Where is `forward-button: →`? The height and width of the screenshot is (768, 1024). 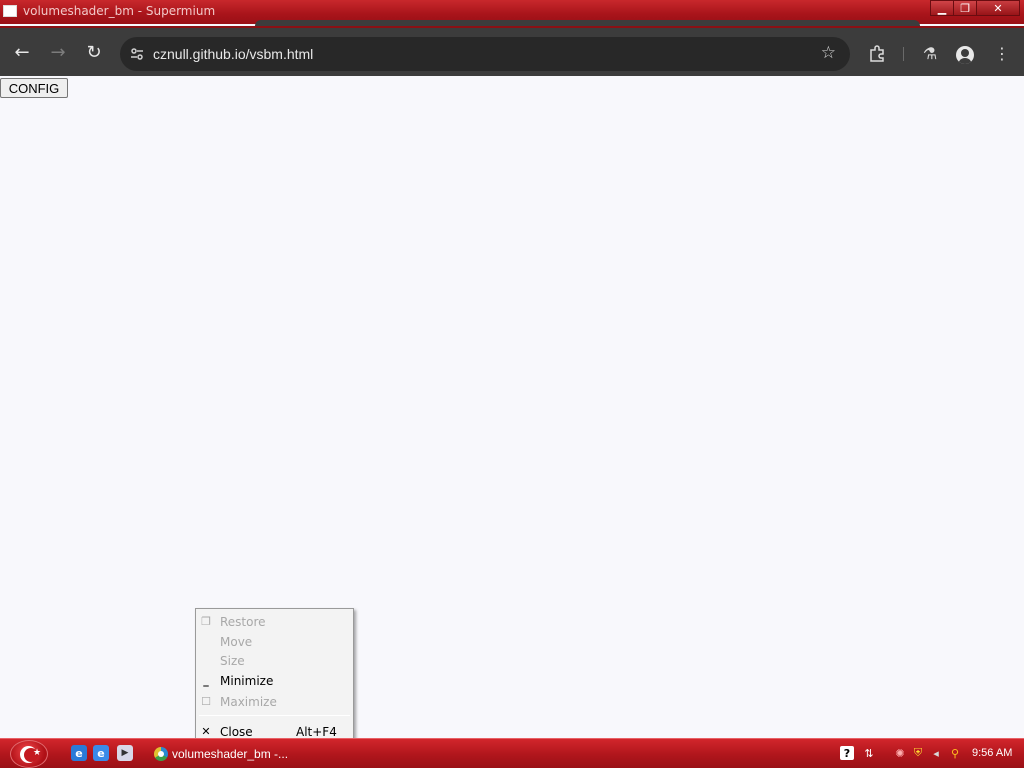 forward-button: → is located at coordinates (58, 52).